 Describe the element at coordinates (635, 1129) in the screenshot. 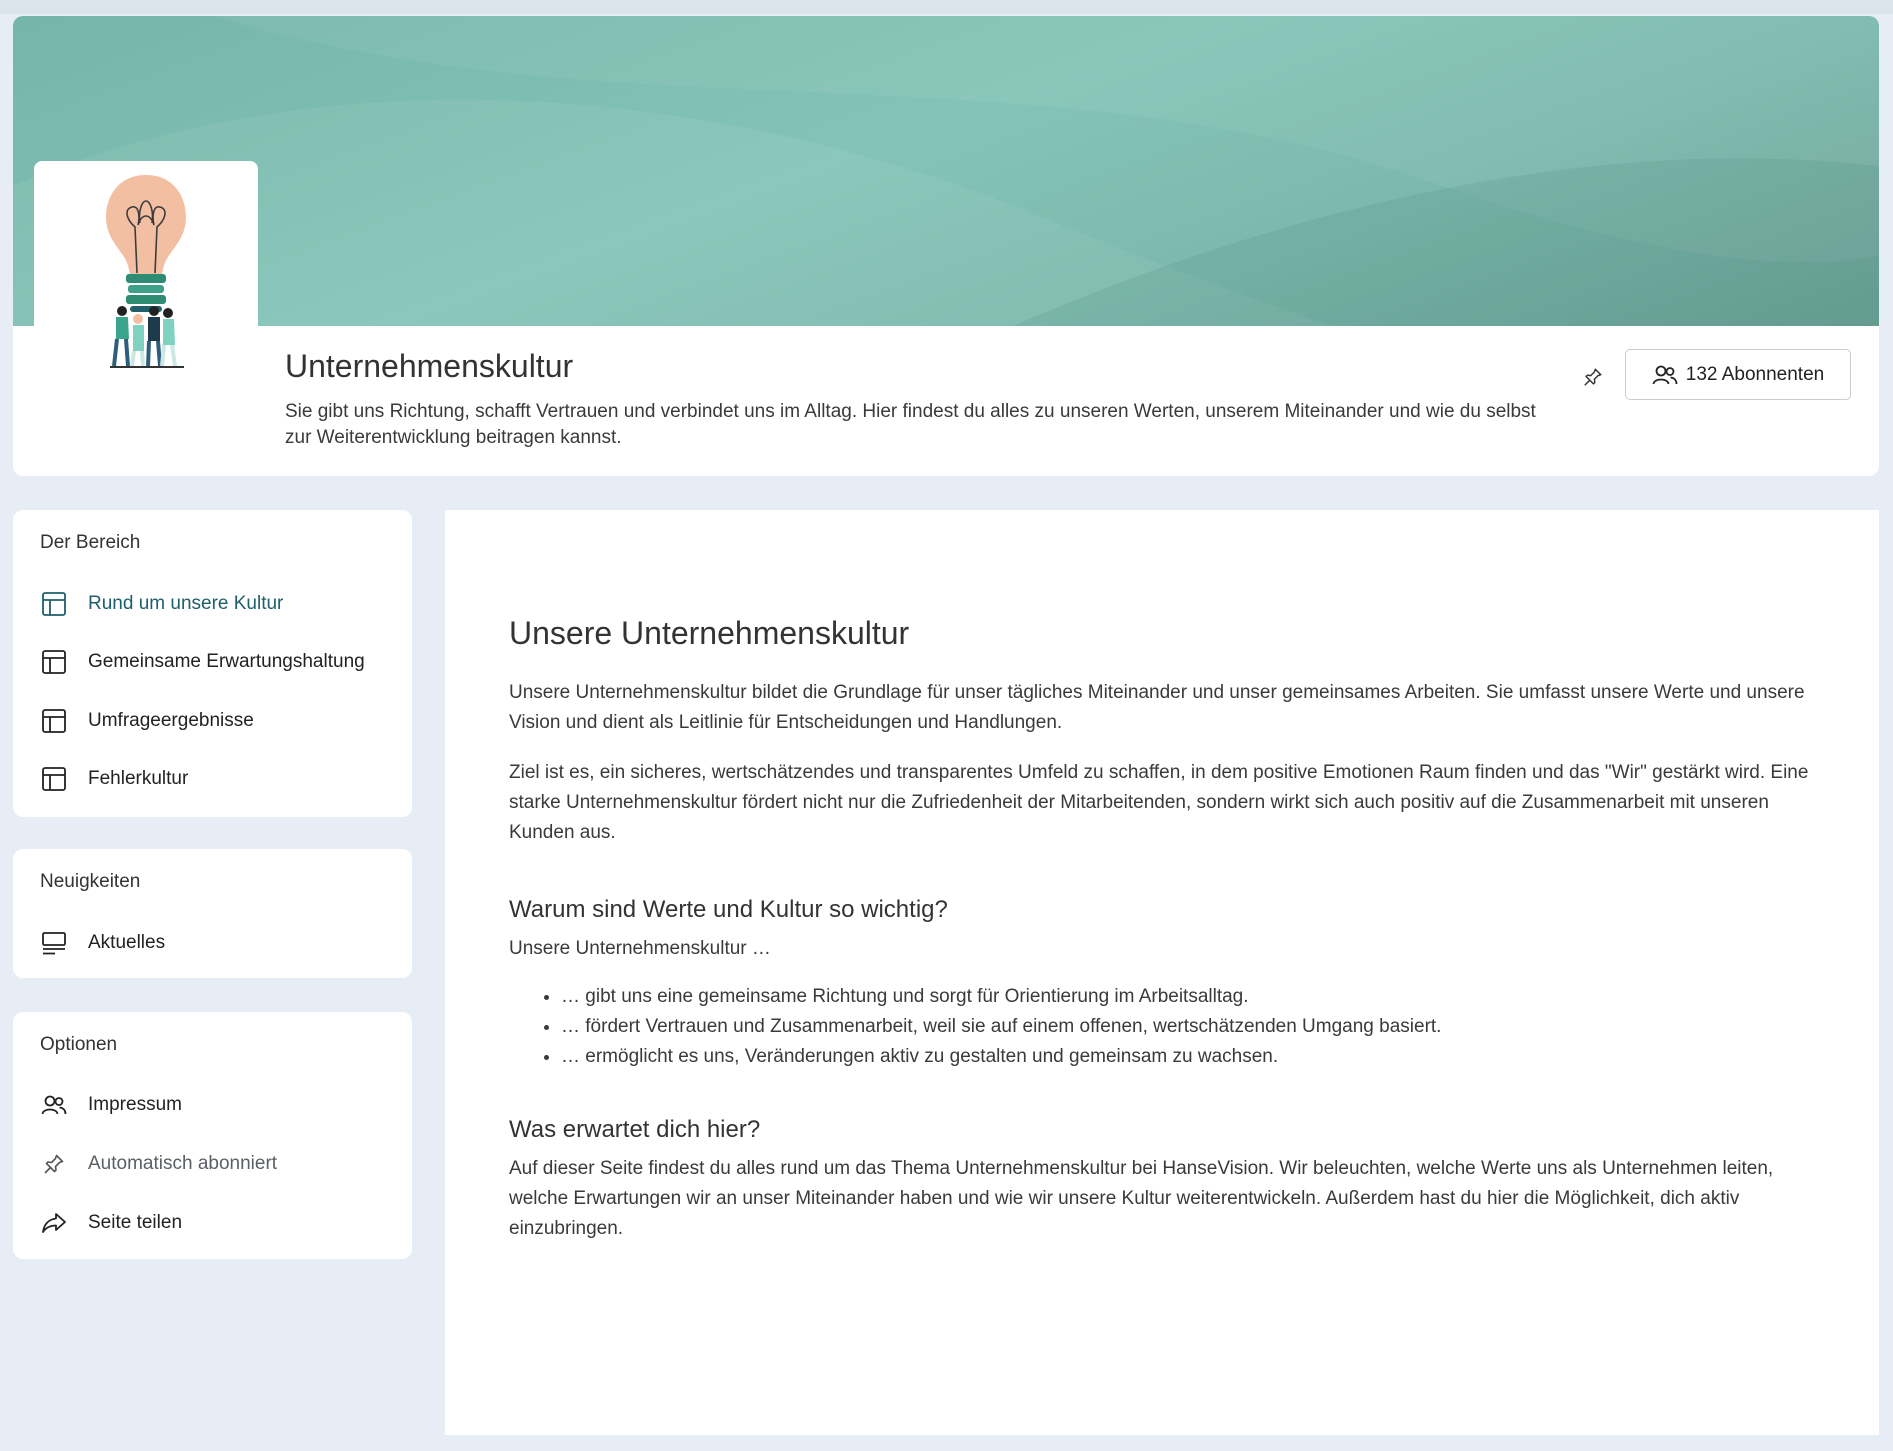

I see `section-heading-expect: Was erwartet dich hier?` at that location.